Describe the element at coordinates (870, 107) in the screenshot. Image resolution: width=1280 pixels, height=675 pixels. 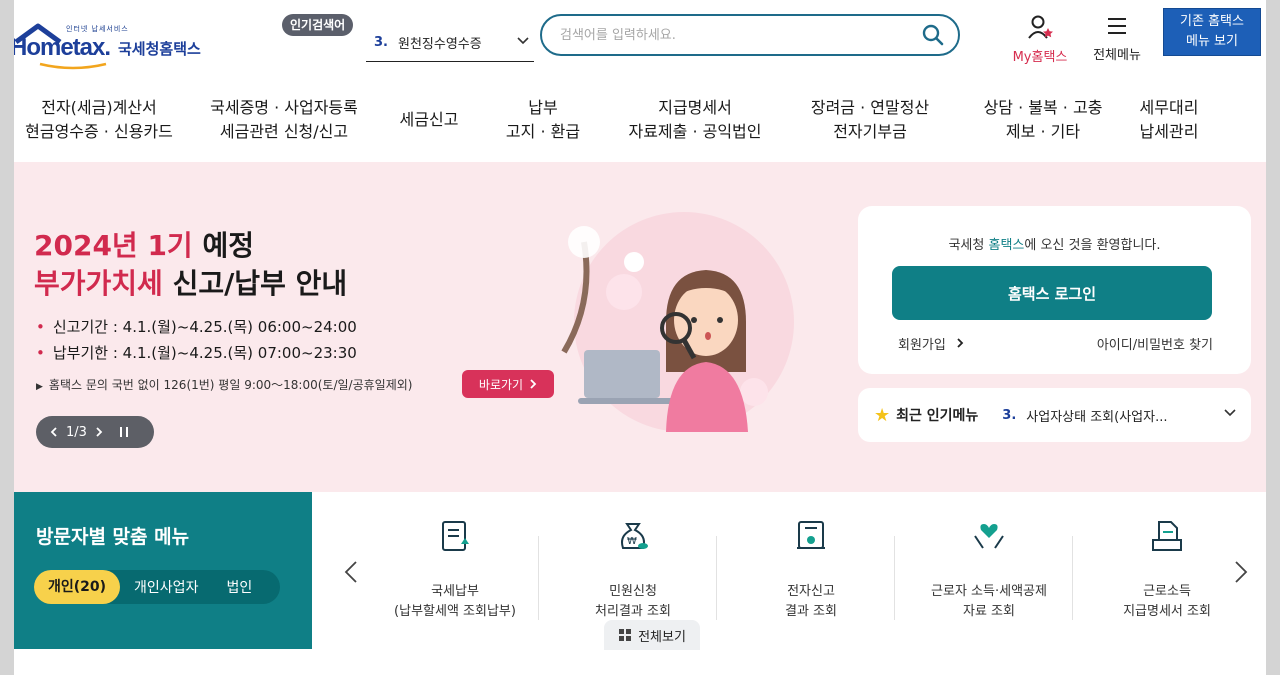
I see `nav-line1: 장려금 · 연말정산` at that location.